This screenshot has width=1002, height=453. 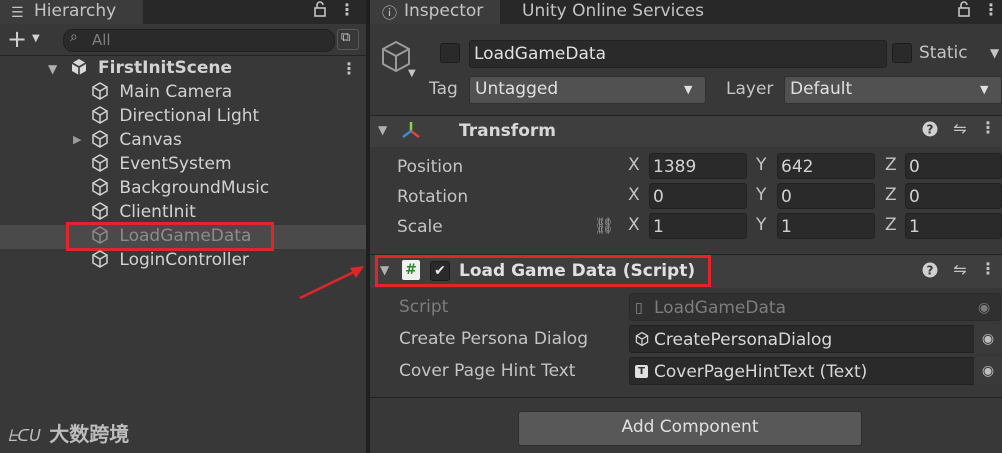 I want to click on list-item-label: BackgroundMusic, so click(x=194, y=188).